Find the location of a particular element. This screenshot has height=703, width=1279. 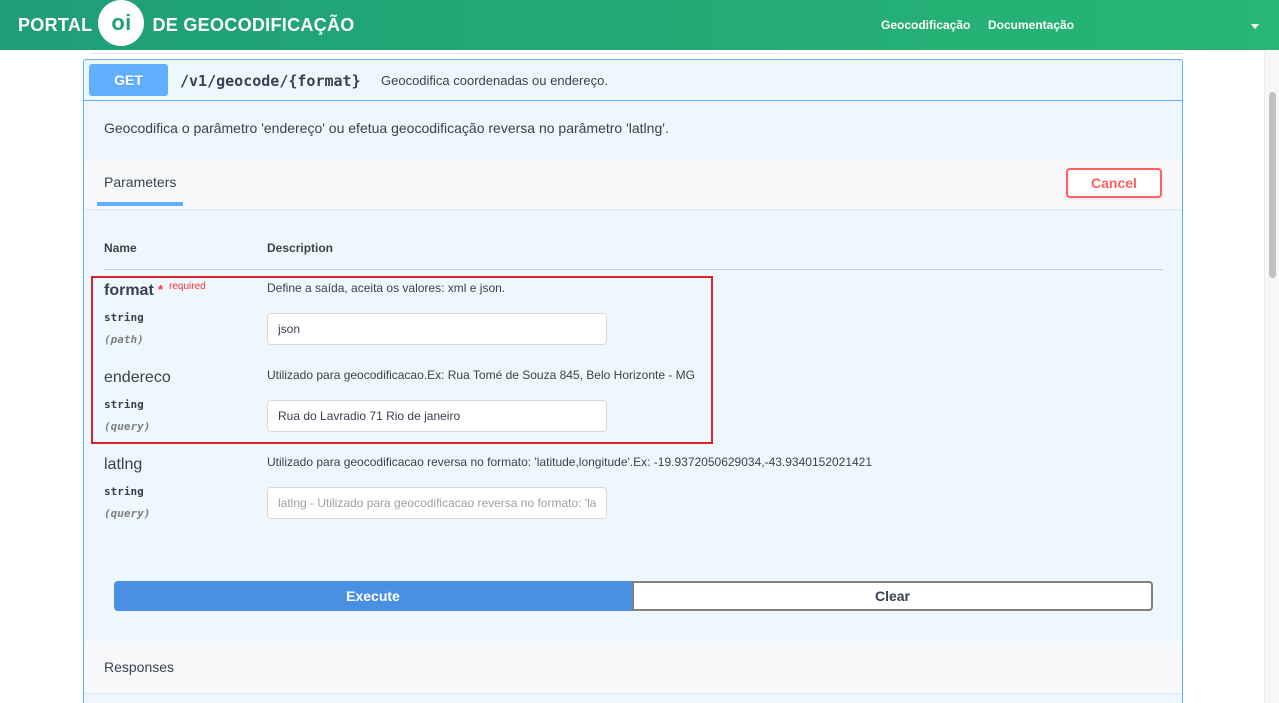

scrollbar-thumb is located at coordinates (1272, 185).